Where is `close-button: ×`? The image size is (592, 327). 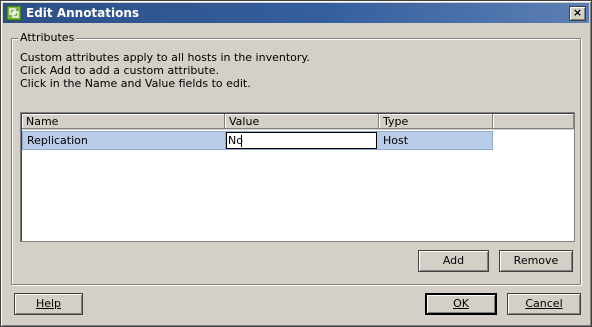
close-button: × is located at coordinates (577, 13).